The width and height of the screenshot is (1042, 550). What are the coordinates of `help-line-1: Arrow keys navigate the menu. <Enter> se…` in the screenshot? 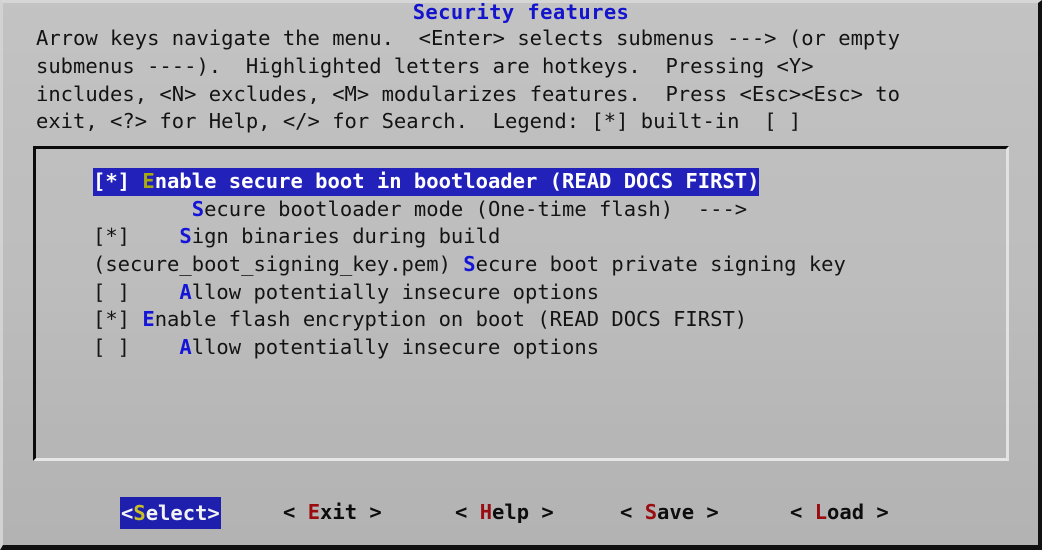 It's located at (468, 38).